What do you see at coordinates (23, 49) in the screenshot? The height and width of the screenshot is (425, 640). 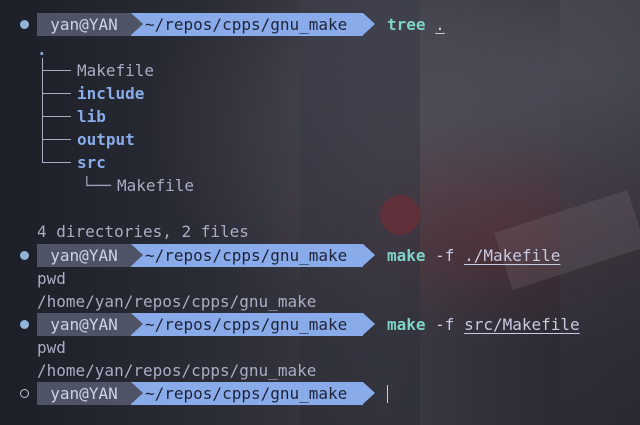 I see `tree-root-line: .` at bounding box center [23, 49].